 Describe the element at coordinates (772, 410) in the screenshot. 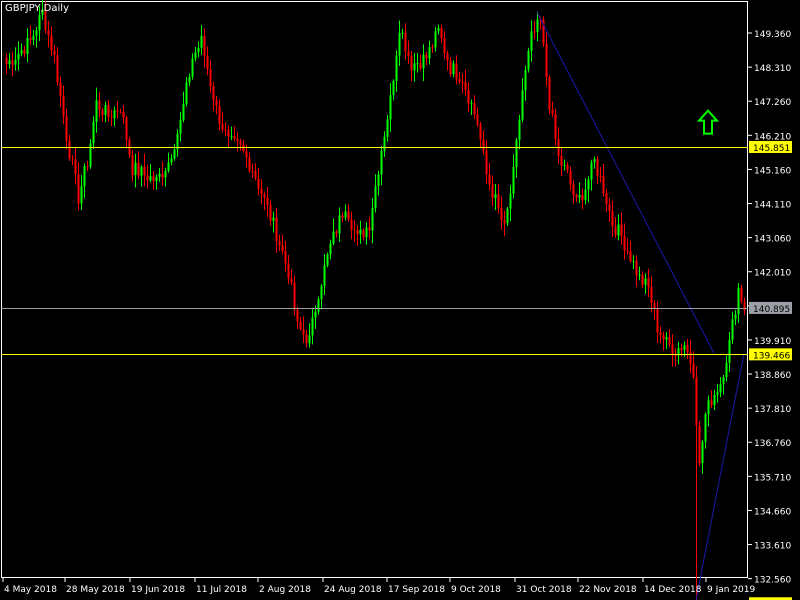

I see `y-tick-label: 137.810` at that location.